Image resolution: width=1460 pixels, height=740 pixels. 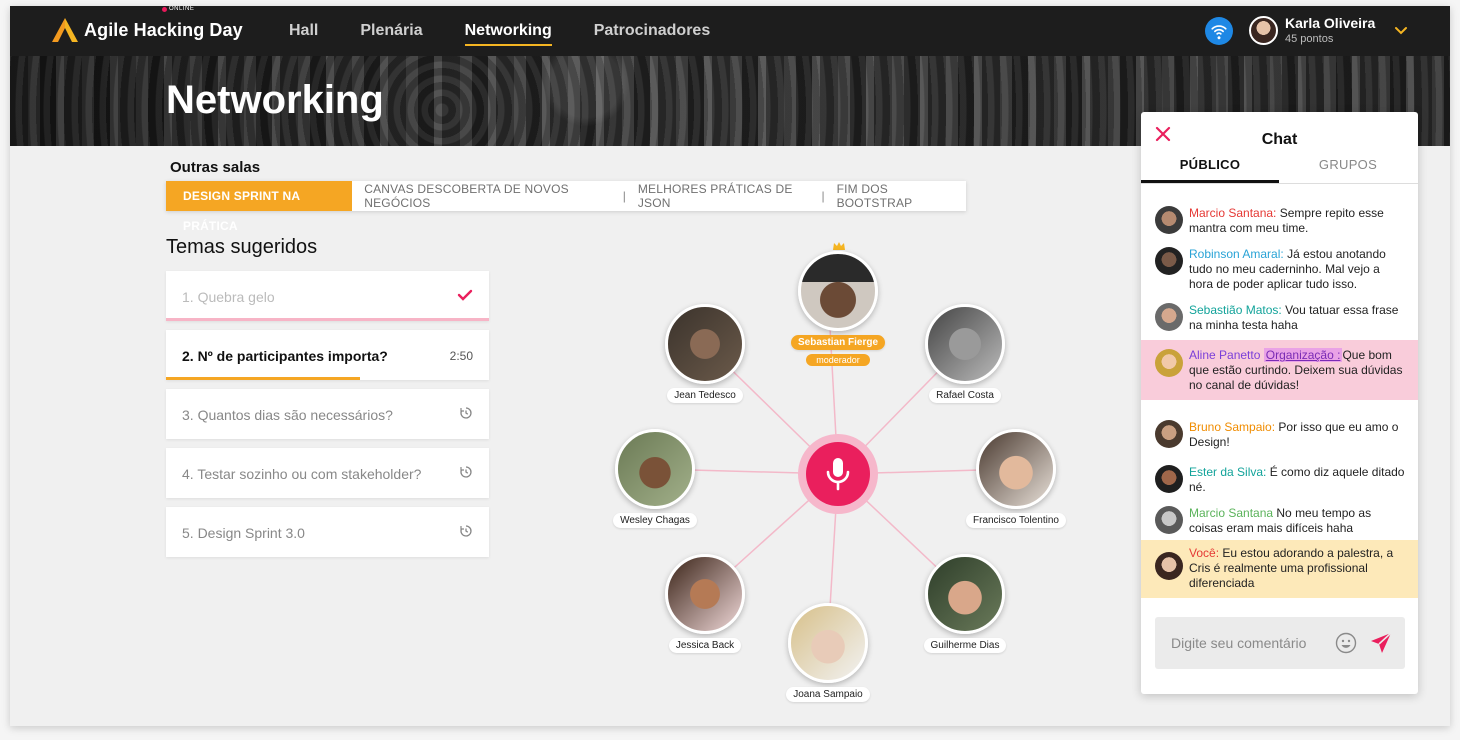 What do you see at coordinates (965, 395) in the screenshot?
I see `participant-name: Rafael Costa` at bounding box center [965, 395].